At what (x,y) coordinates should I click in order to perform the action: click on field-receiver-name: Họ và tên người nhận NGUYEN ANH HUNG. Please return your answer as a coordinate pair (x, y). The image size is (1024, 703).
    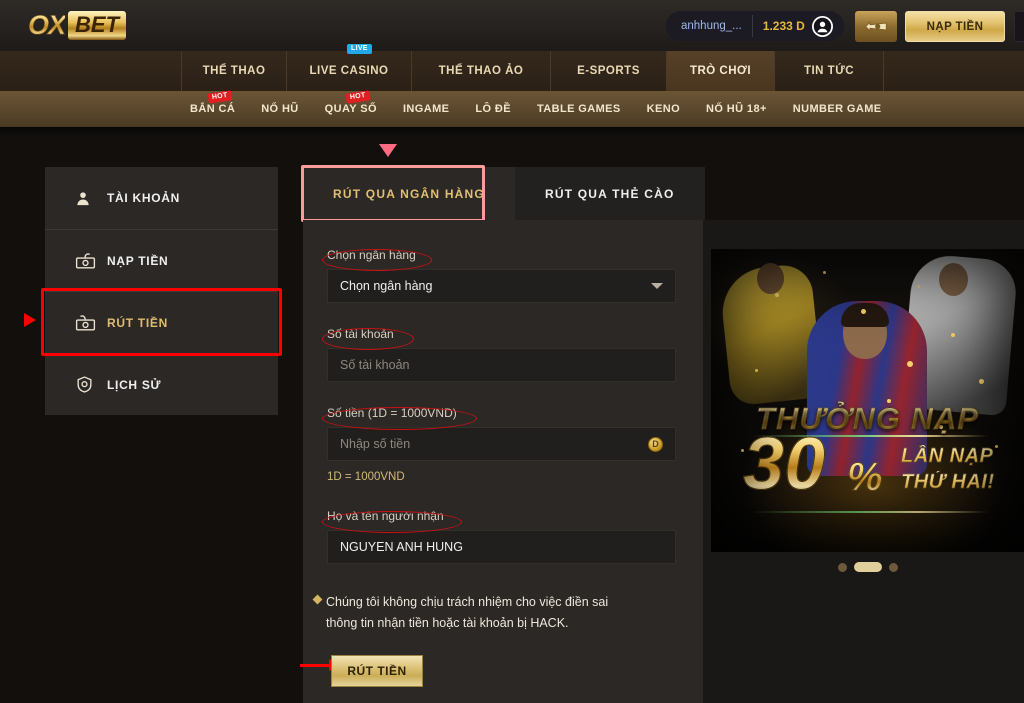
    Looking at the image, I should click on (501, 536).